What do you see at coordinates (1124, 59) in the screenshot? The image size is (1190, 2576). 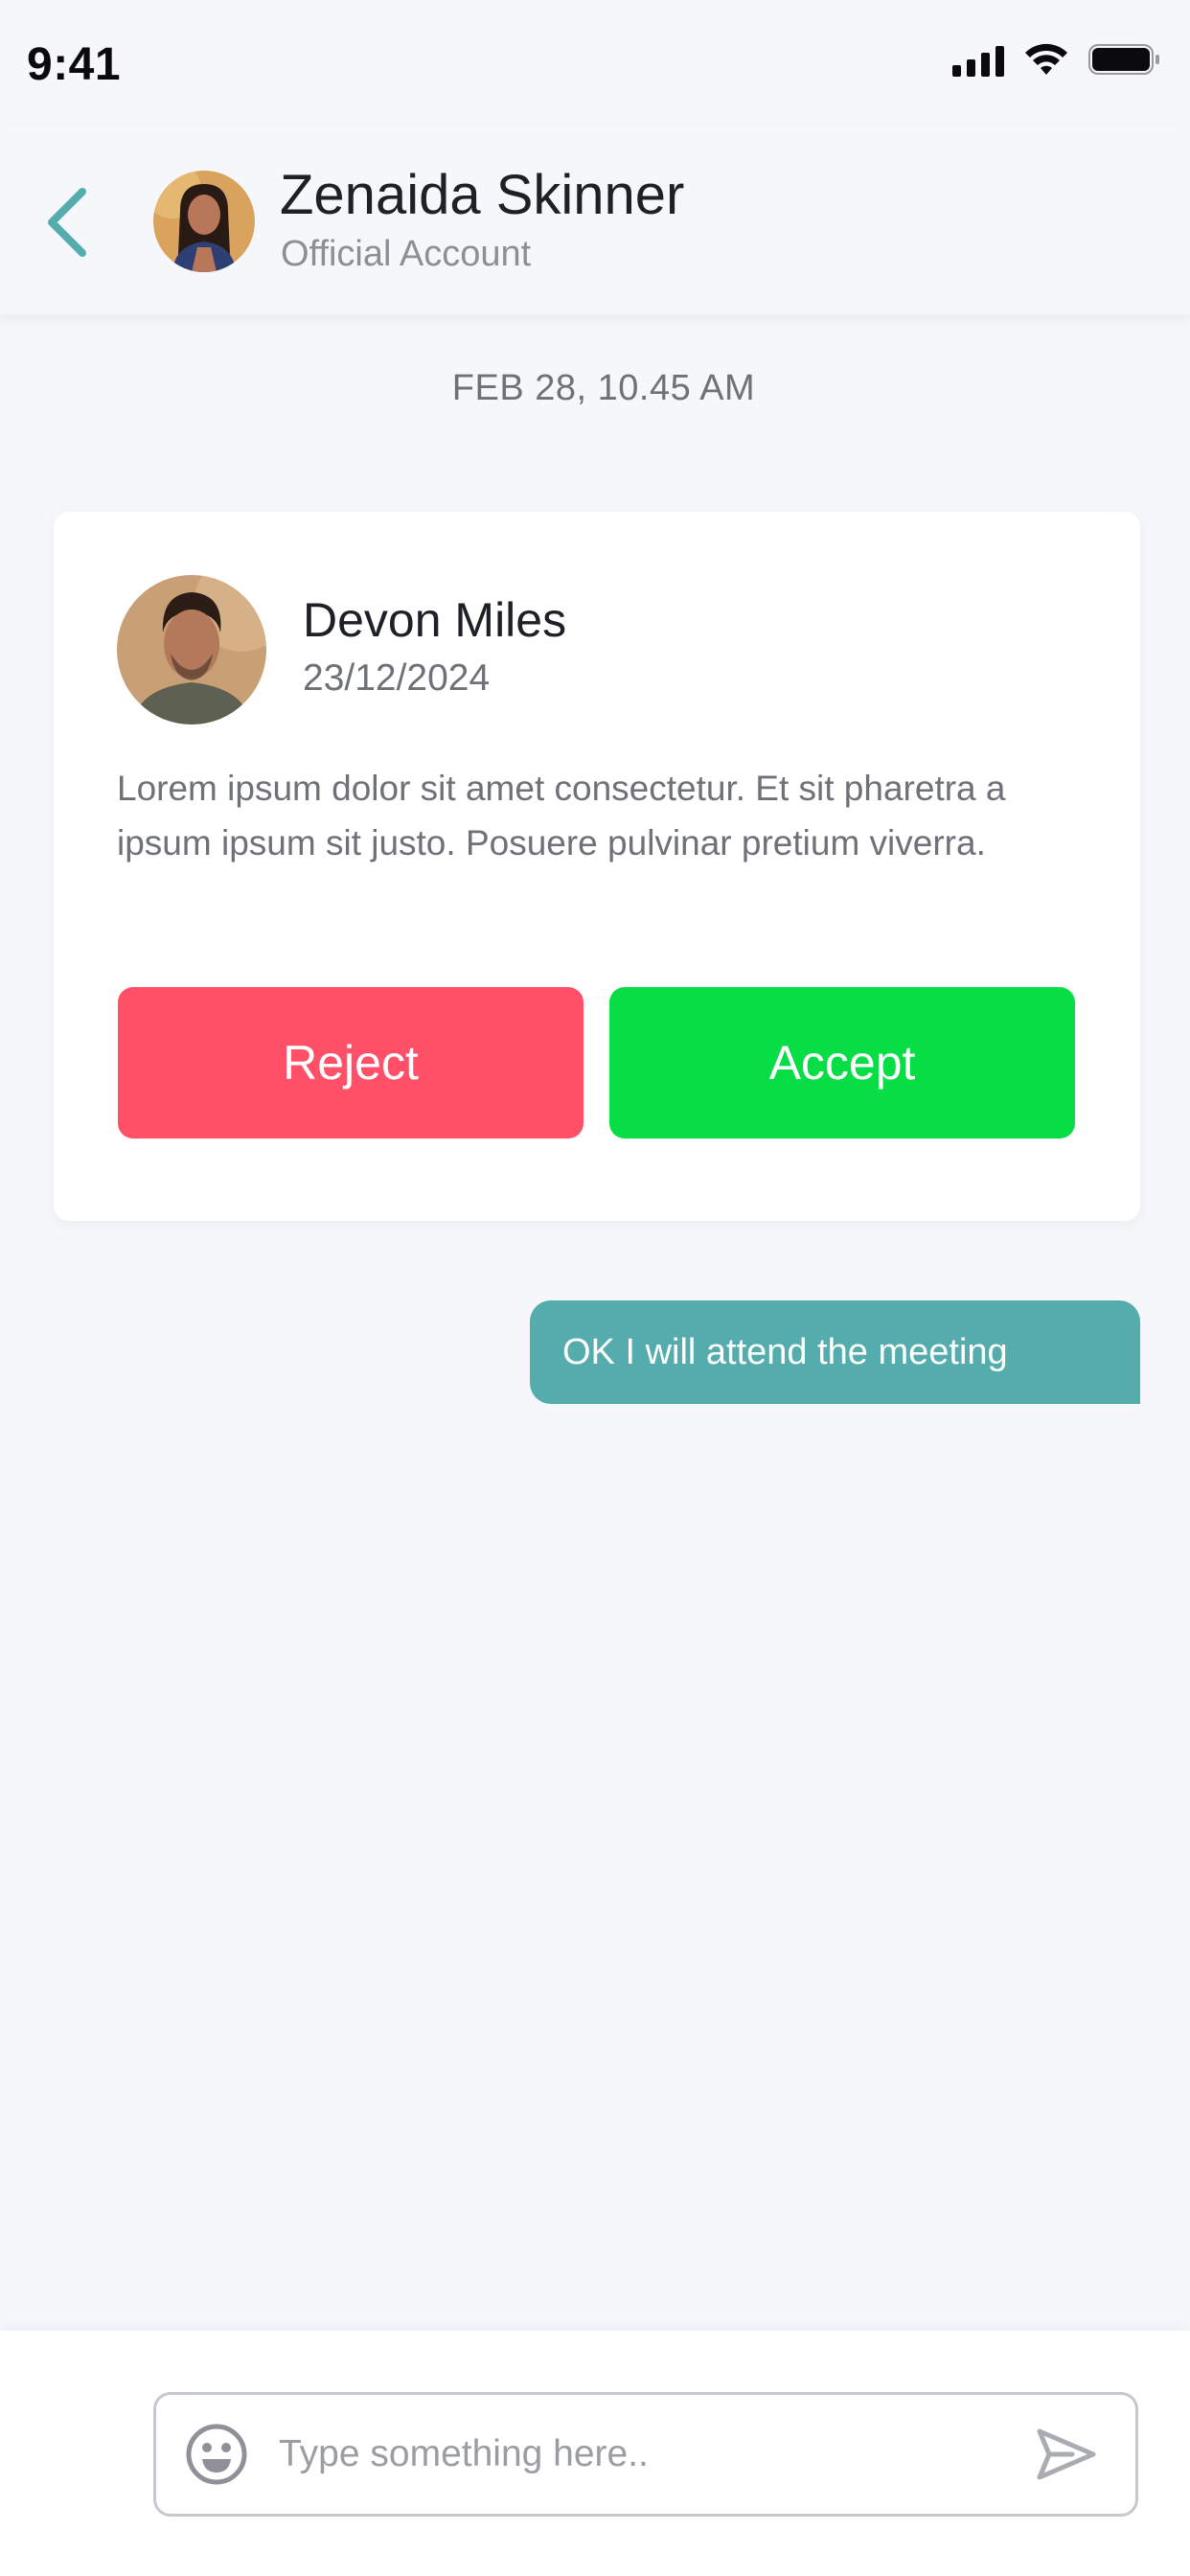 I see `battery-icon` at bounding box center [1124, 59].